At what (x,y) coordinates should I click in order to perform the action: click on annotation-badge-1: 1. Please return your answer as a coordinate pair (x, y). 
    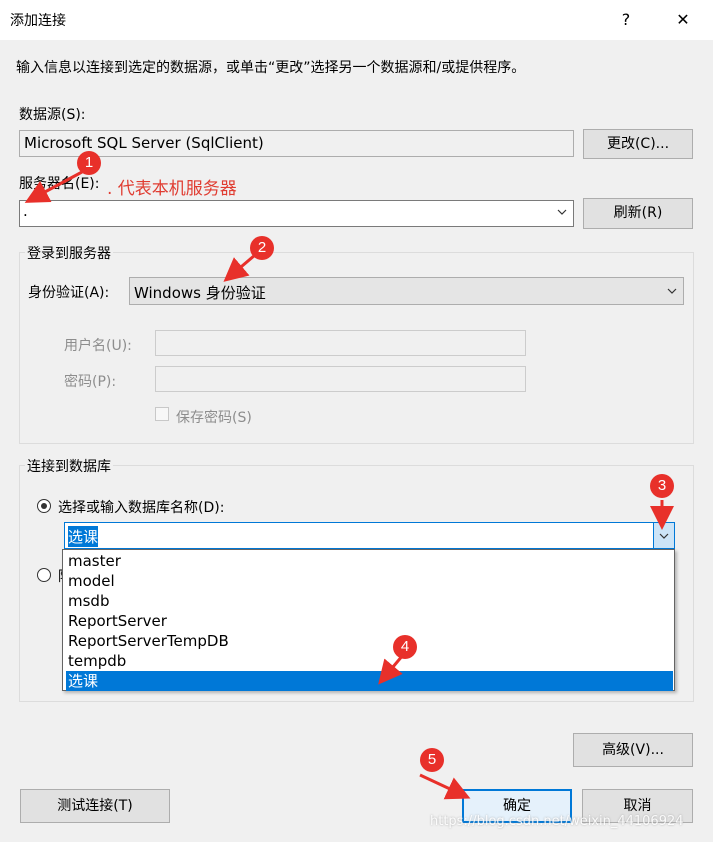
    Looking at the image, I should click on (89, 163).